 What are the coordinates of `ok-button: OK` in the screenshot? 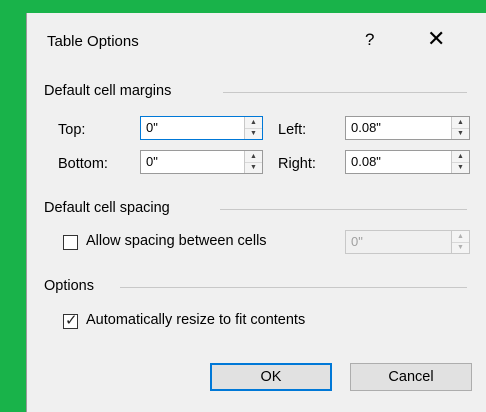 It's located at (271, 377).